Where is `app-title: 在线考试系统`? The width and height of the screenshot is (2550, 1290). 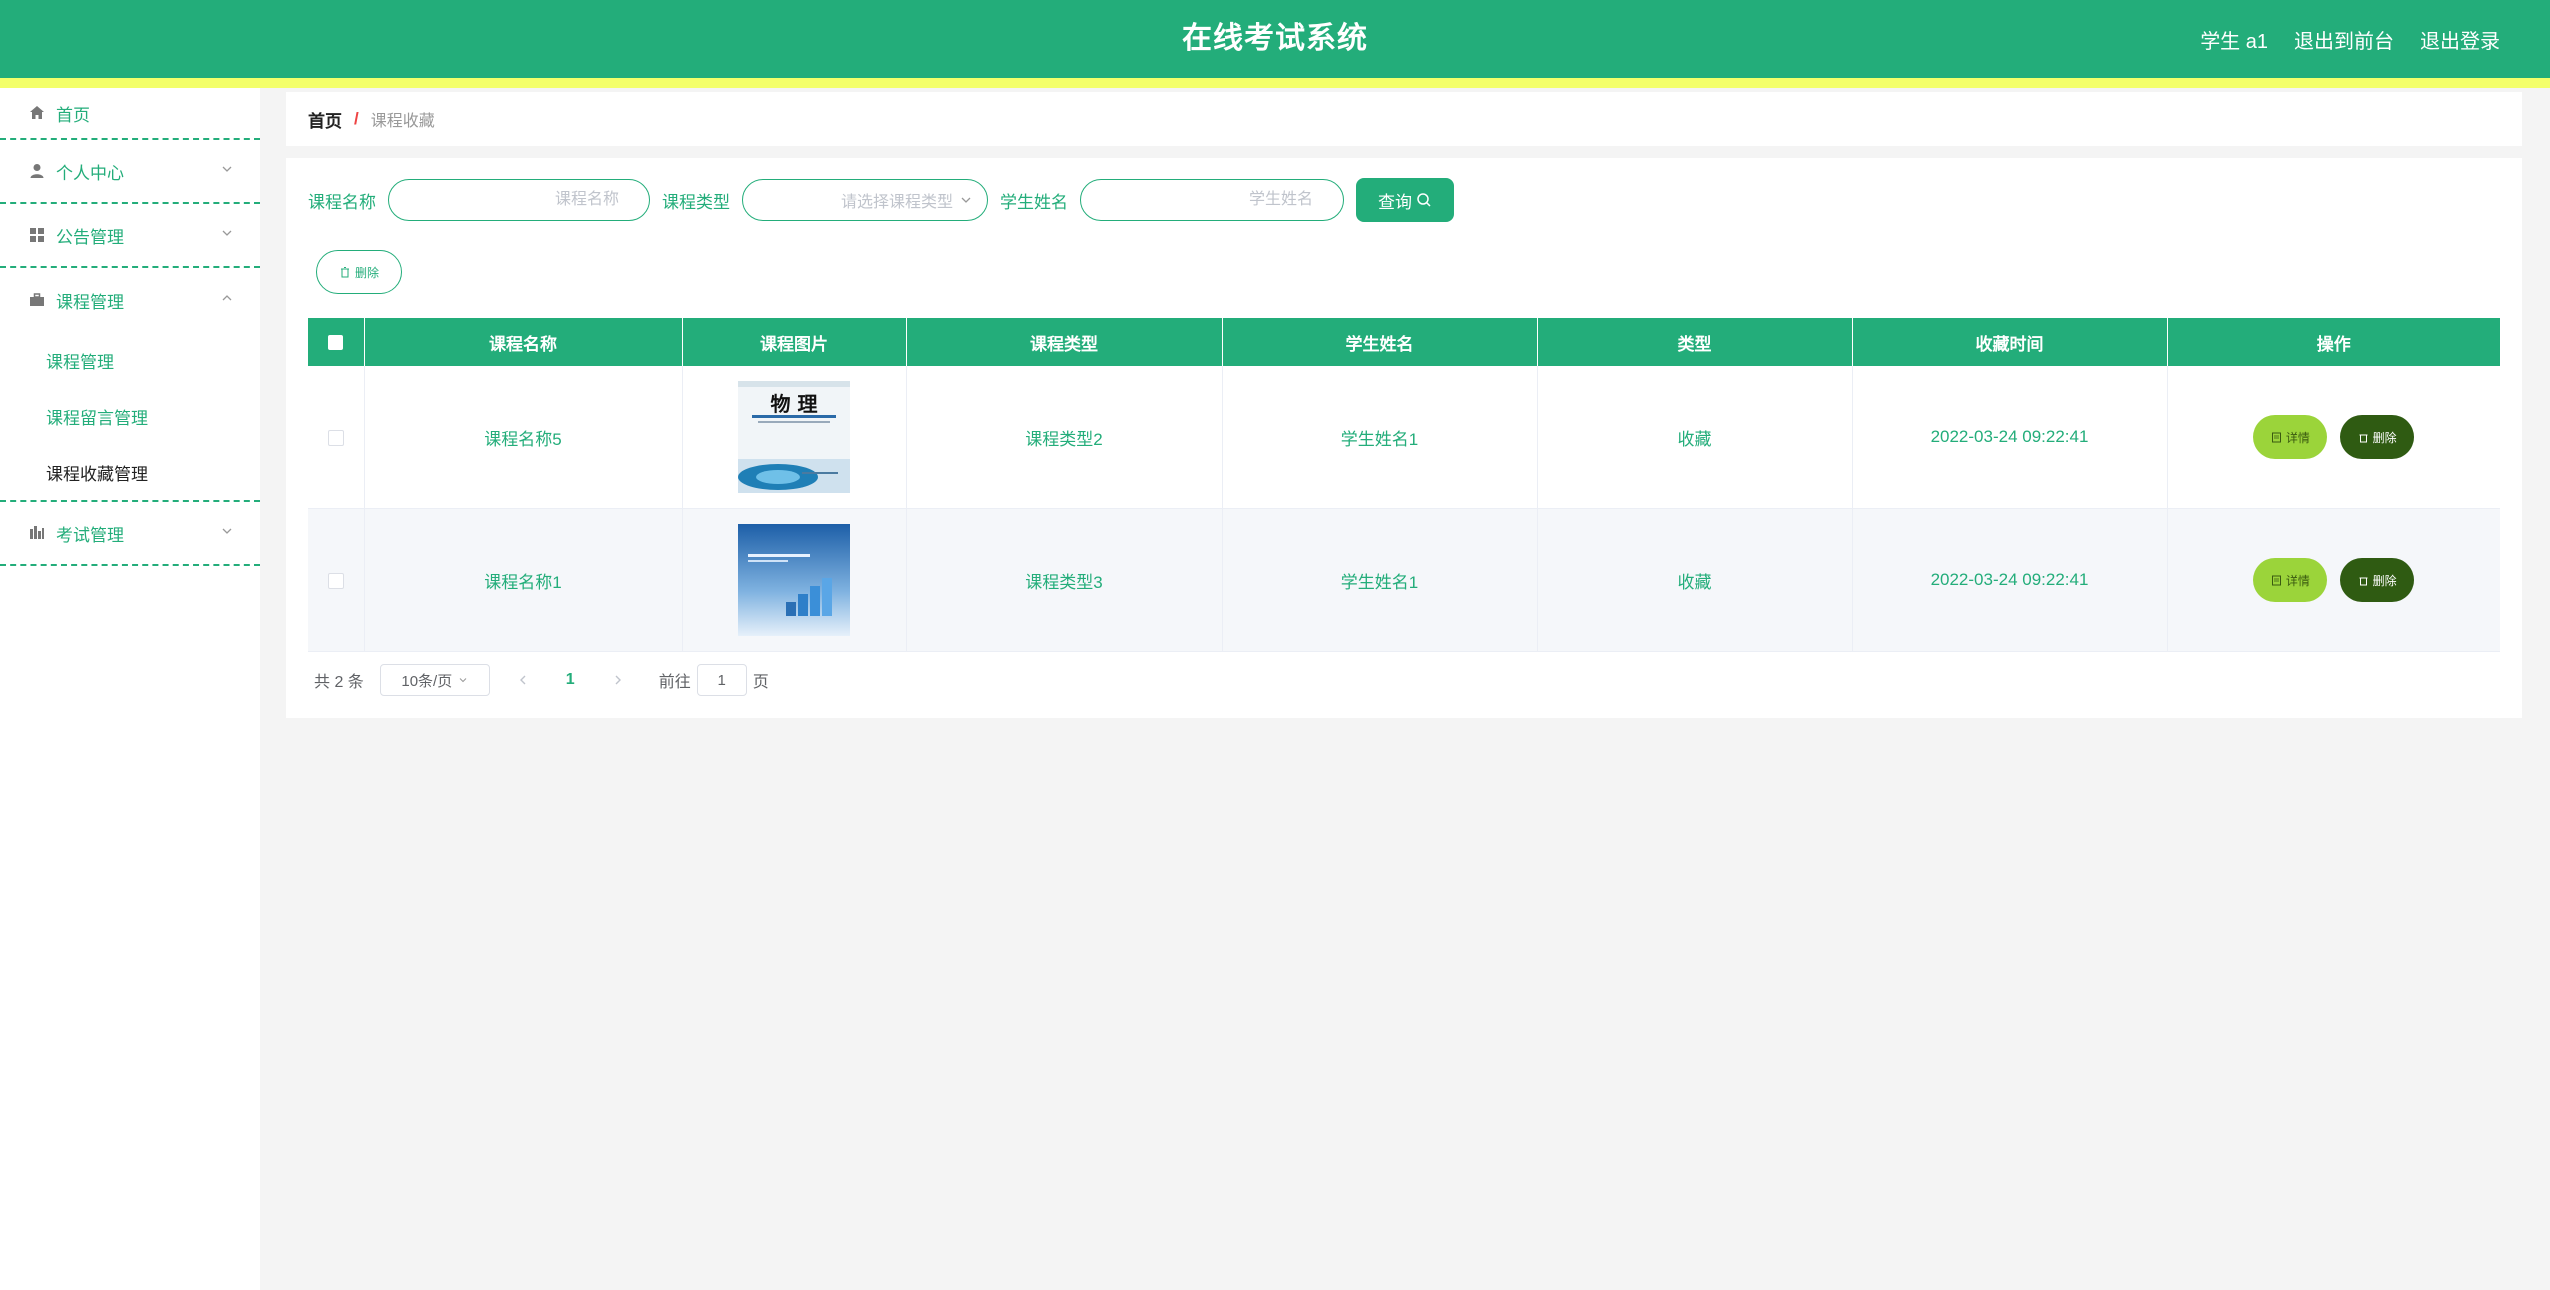
app-title: 在线考试系统 is located at coordinates (1275, 38).